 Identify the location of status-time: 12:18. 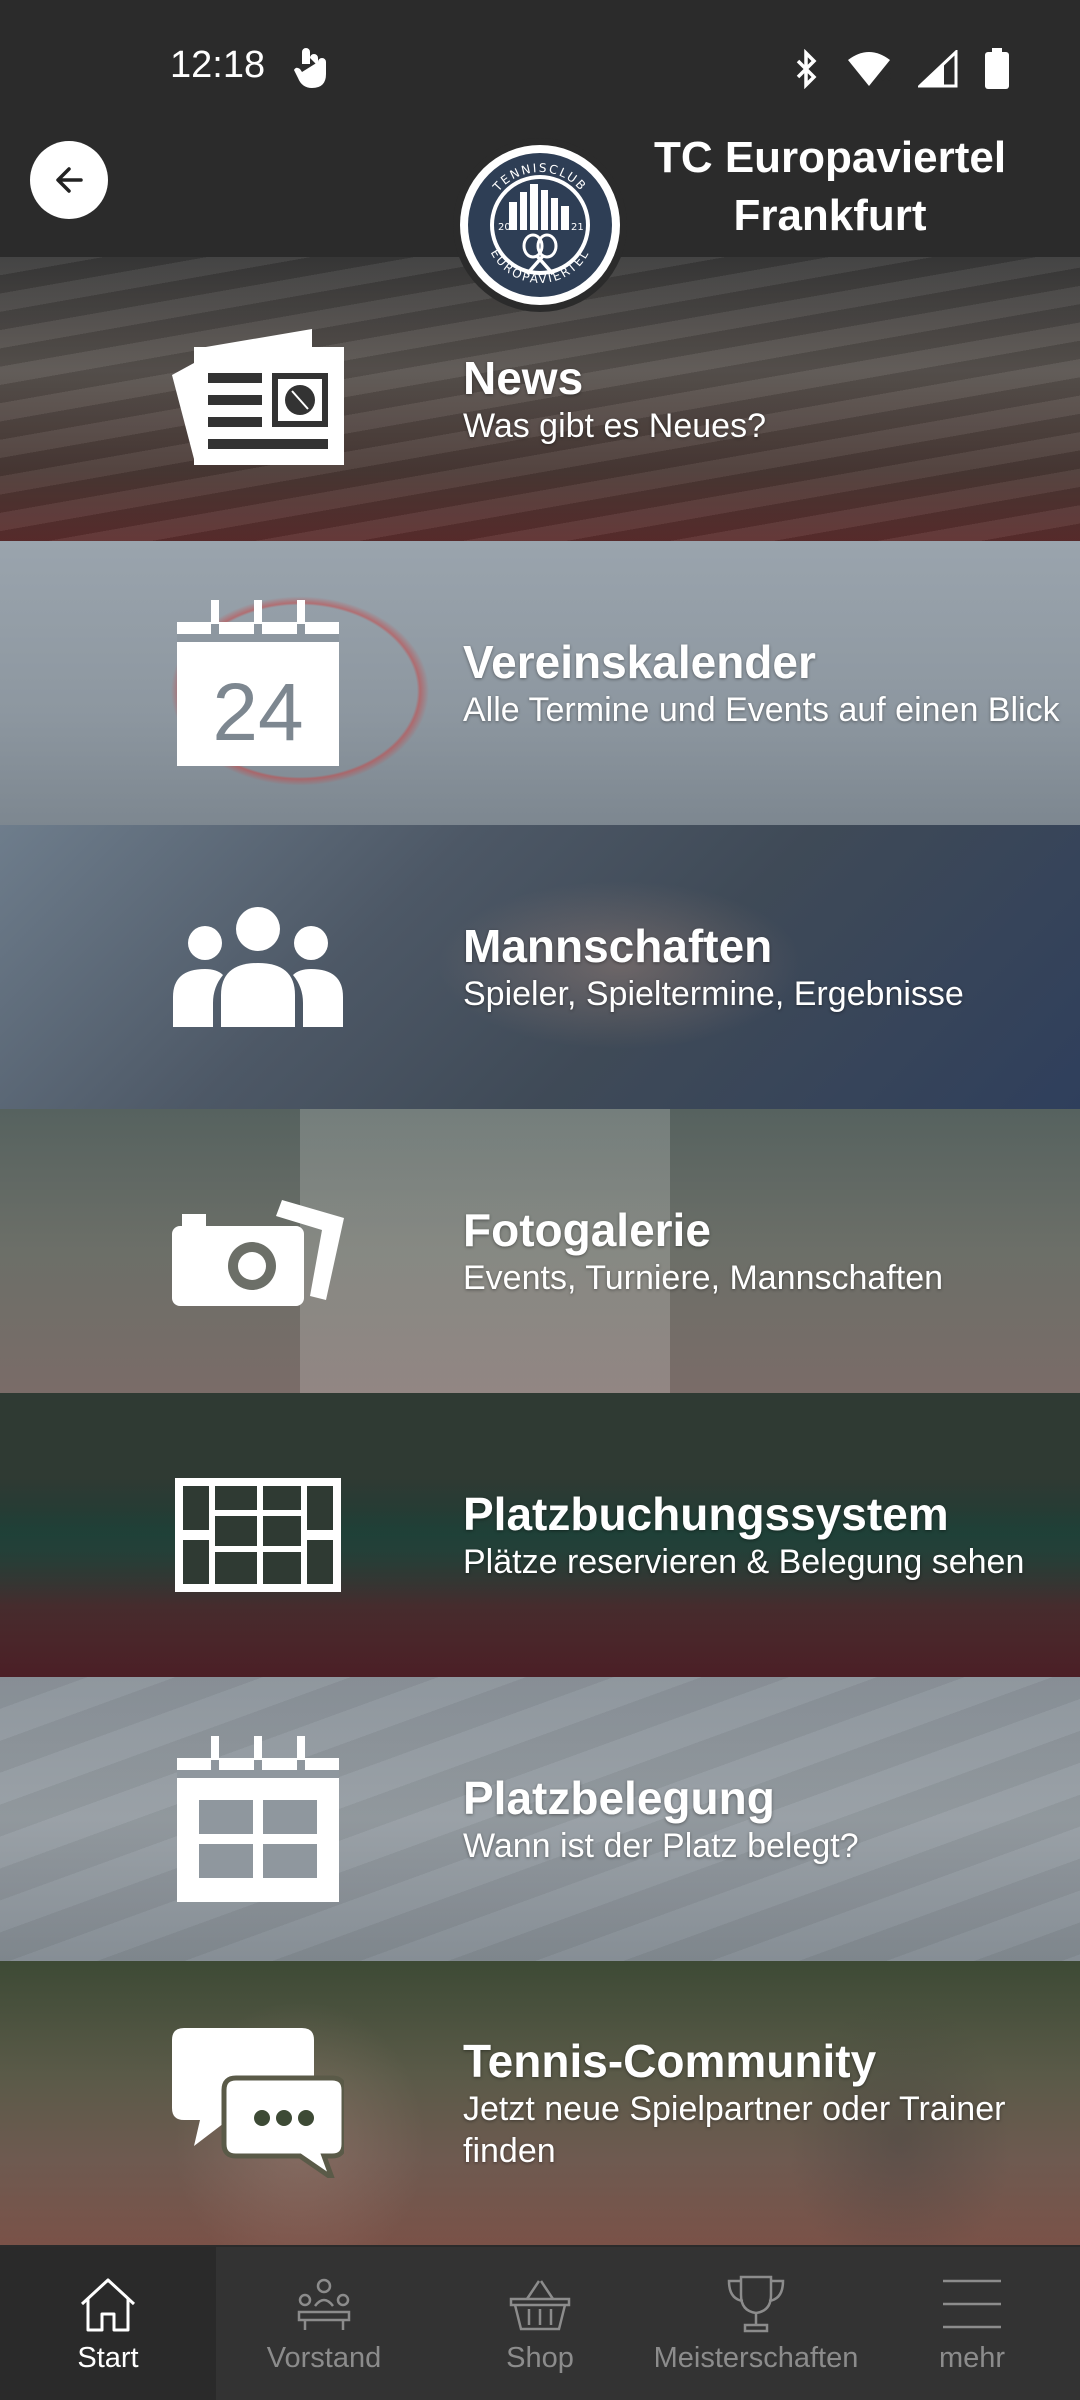
(218, 65).